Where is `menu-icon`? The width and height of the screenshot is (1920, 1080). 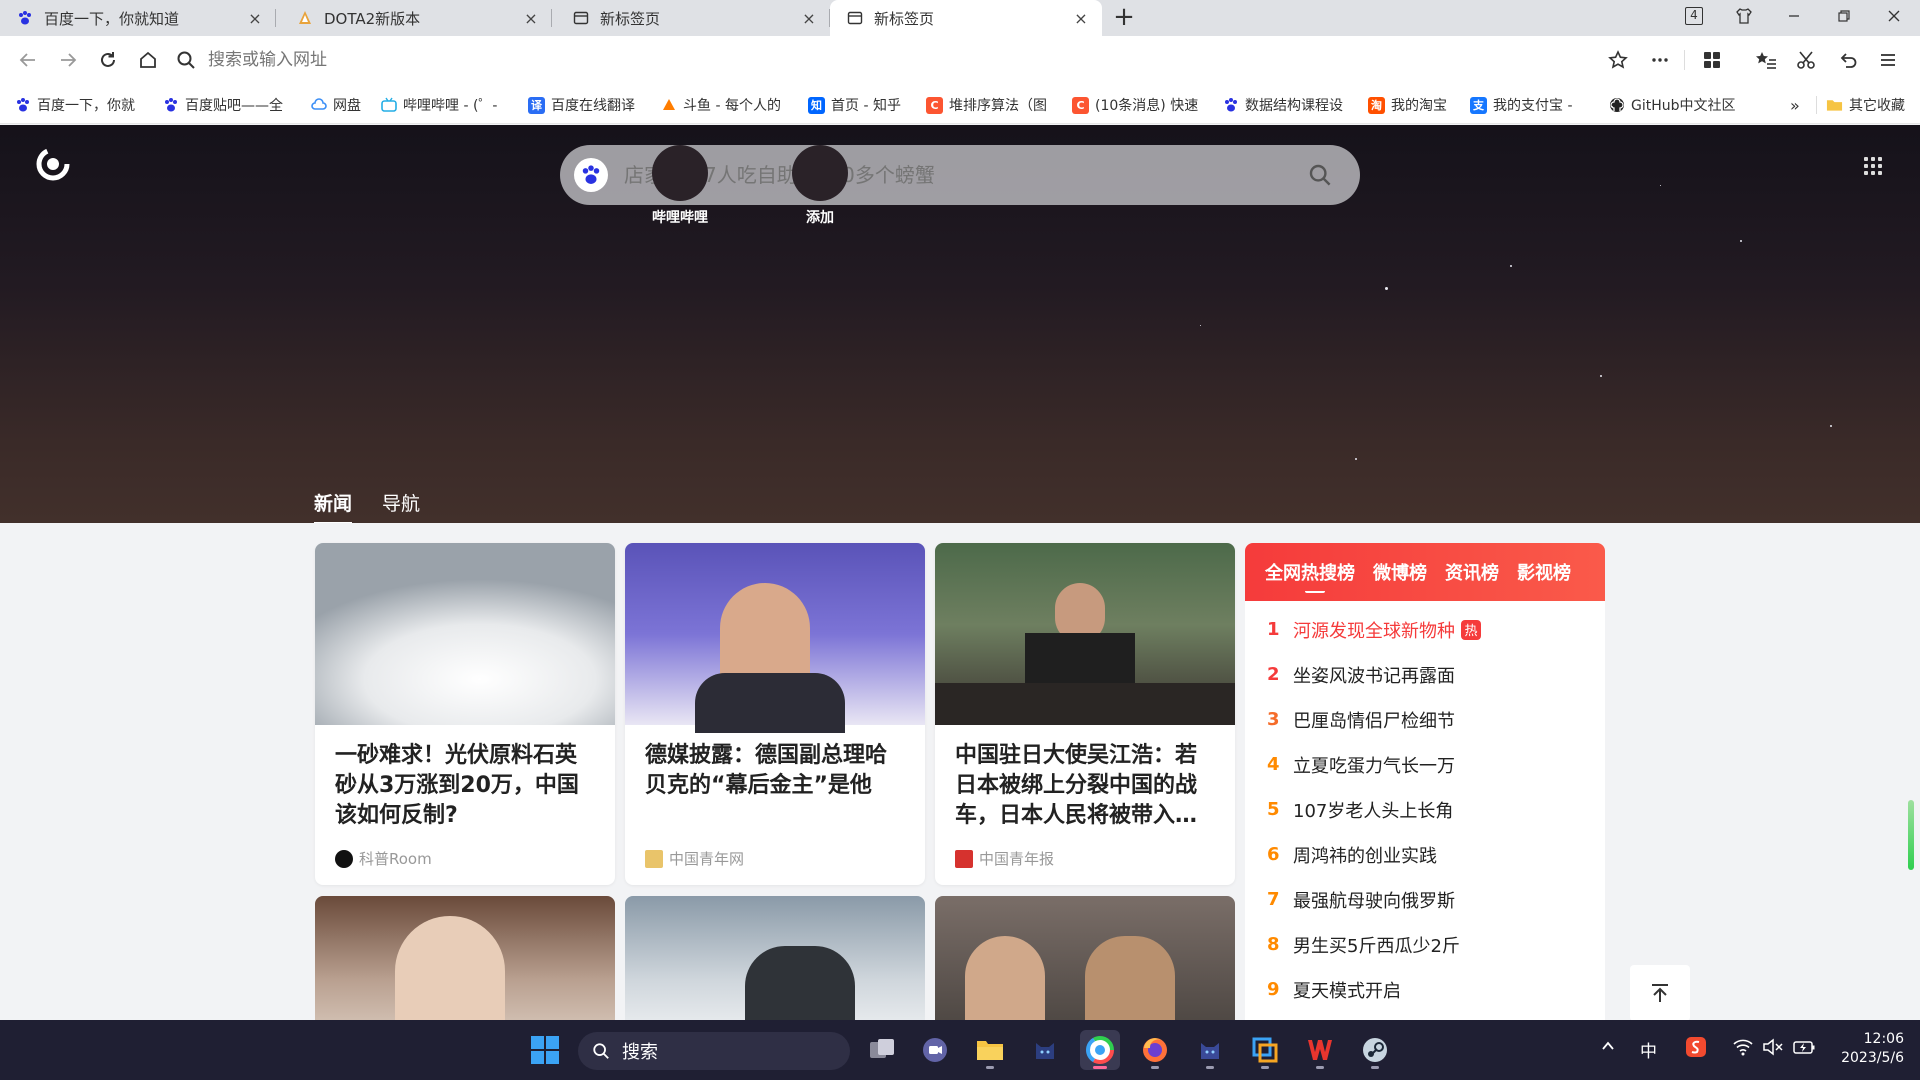
menu-icon is located at coordinates (1888, 60).